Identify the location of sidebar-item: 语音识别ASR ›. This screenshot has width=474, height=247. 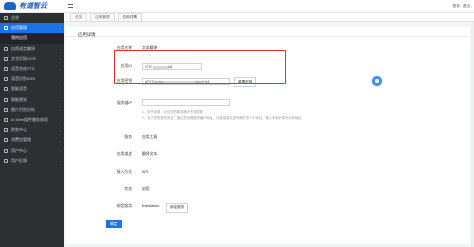
(32, 79).